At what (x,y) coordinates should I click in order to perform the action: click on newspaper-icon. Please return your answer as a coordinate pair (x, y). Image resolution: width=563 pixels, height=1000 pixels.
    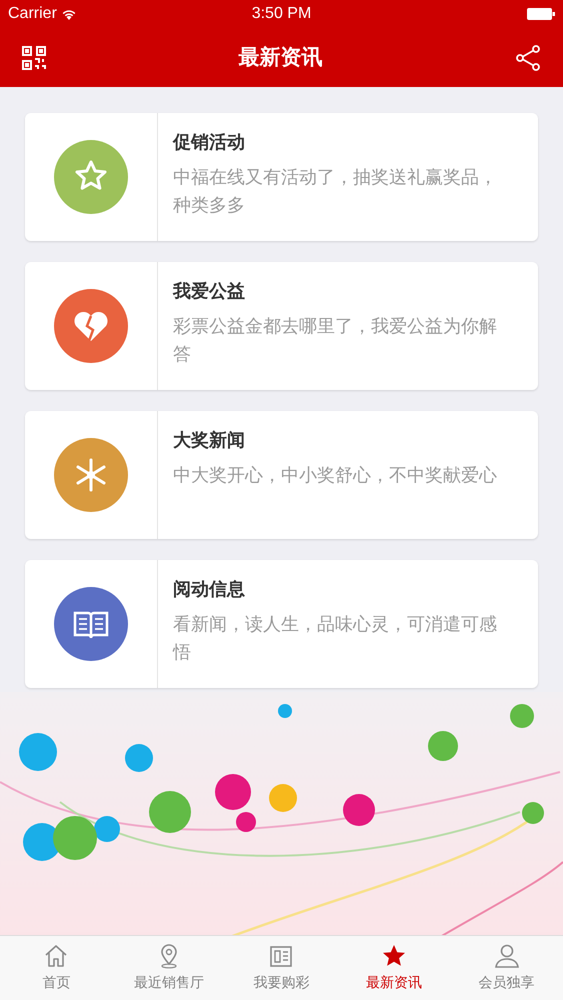
    Looking at the image, I should click on (281, 956).